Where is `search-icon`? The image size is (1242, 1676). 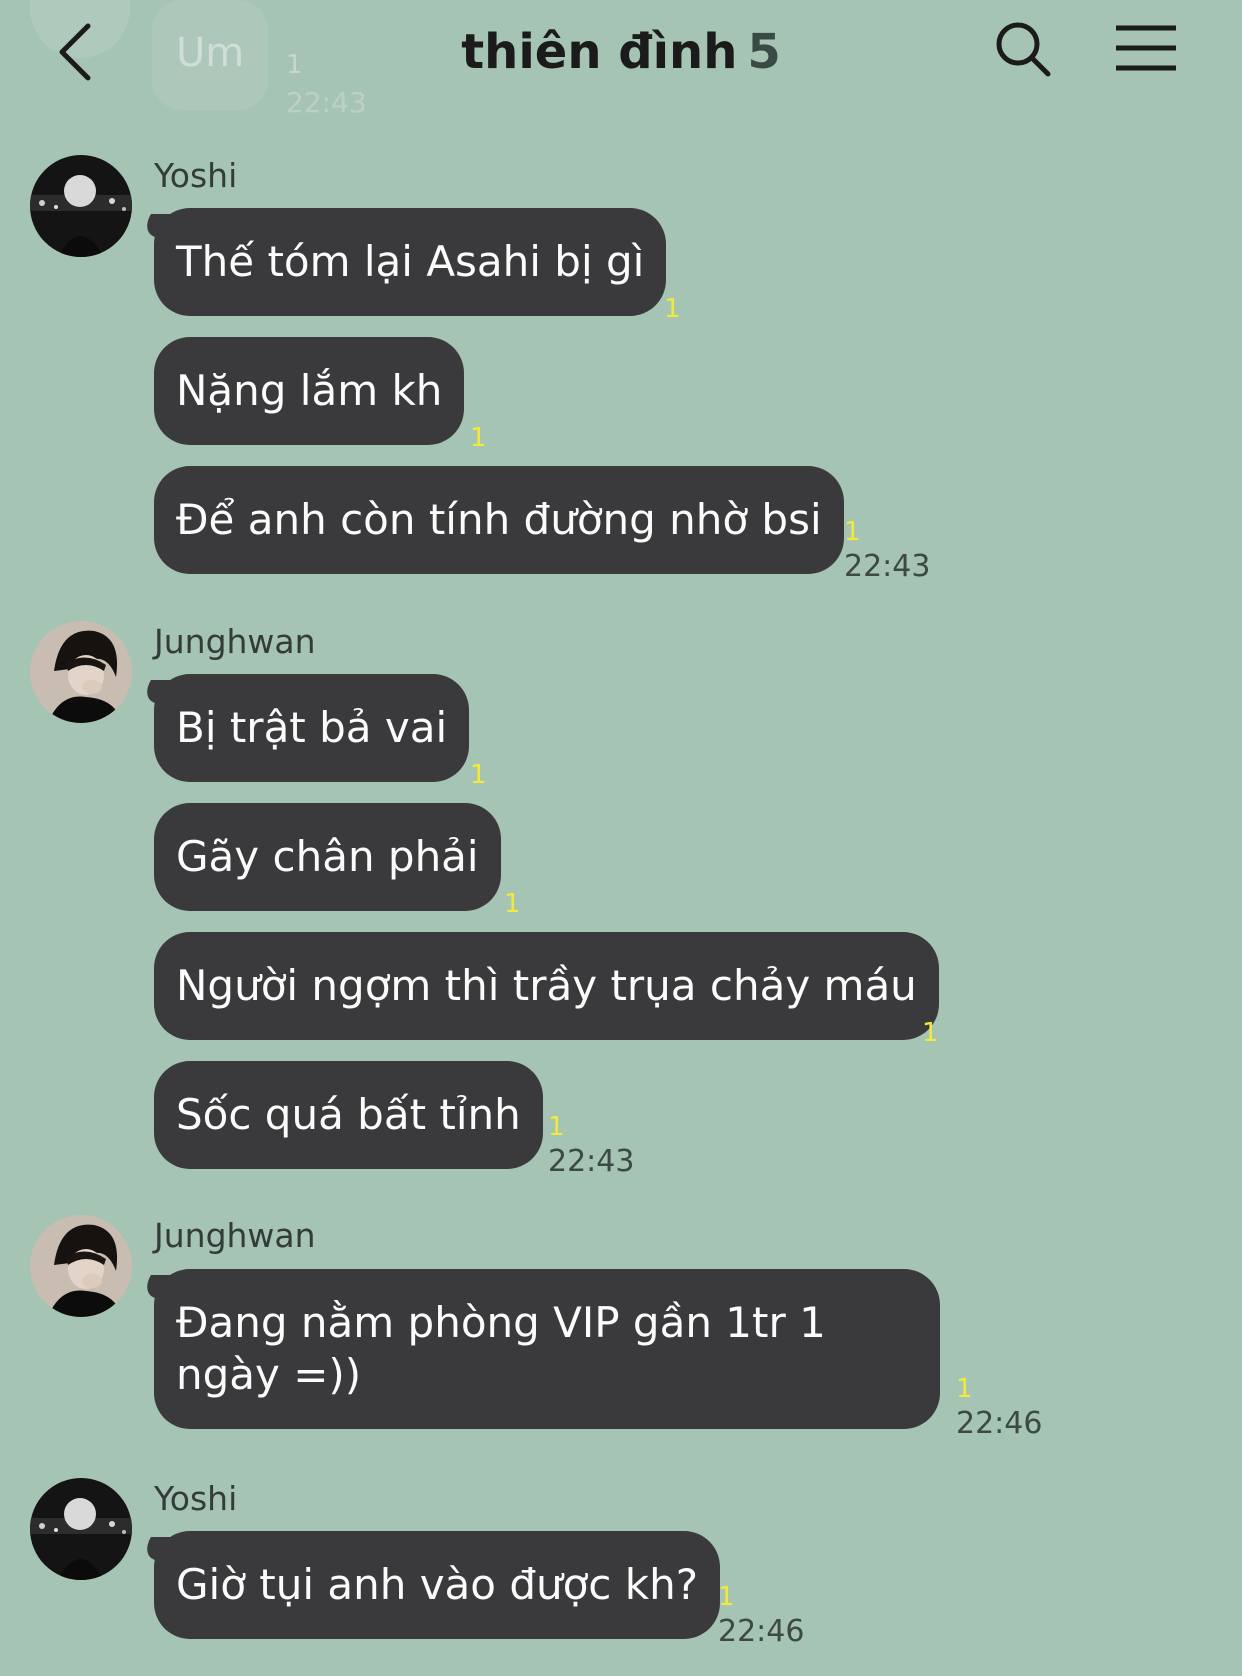
search-icon is located at coordinates (1024, 50).